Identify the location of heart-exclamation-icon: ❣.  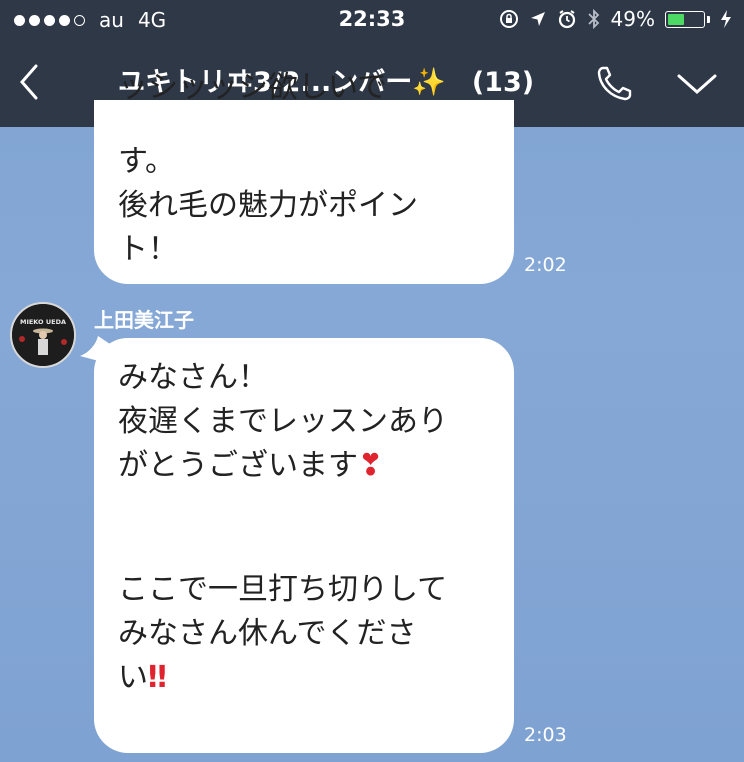
(371, 465).